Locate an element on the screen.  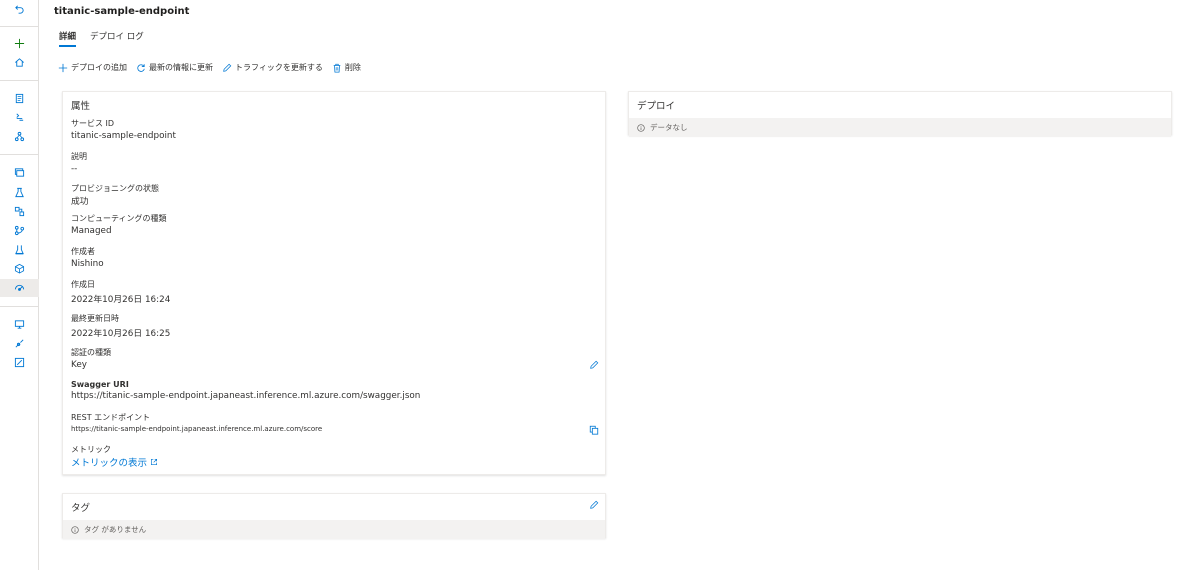
compute-type-label: コンピューティングの種類 is located at coordinates (119, 218).